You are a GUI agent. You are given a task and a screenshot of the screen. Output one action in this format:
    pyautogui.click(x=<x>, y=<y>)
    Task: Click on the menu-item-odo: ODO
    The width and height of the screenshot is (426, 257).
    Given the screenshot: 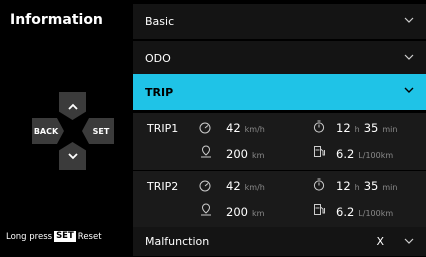 What is the action you would take?
    pyautogui.click(x=279, y=59)
    